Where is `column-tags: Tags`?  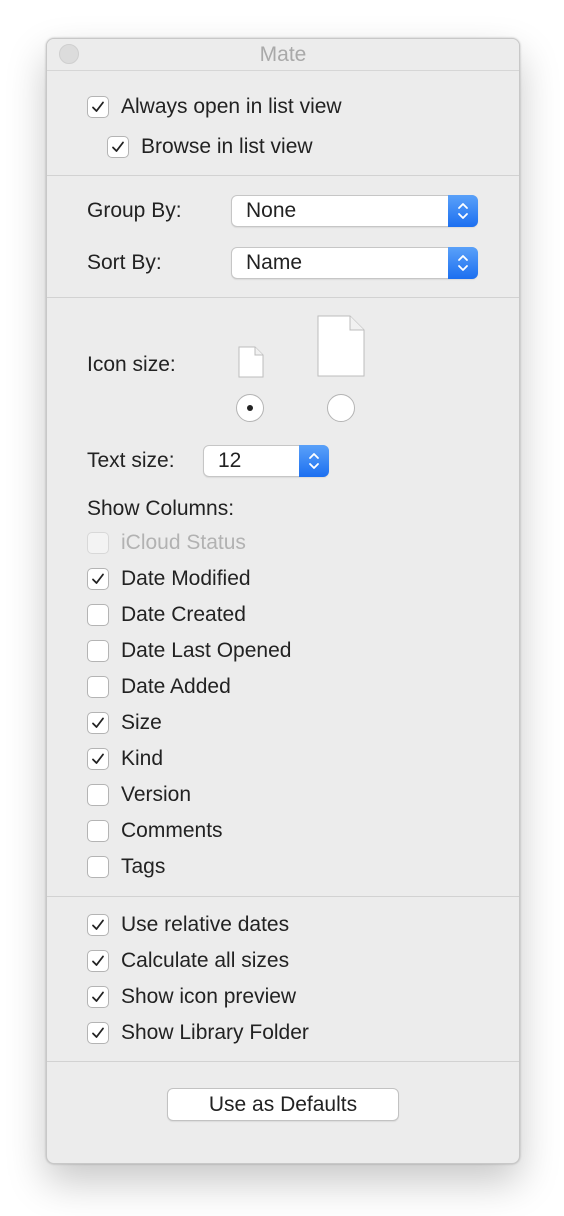
column-tags: Tags is located at coordinates (126, 867).